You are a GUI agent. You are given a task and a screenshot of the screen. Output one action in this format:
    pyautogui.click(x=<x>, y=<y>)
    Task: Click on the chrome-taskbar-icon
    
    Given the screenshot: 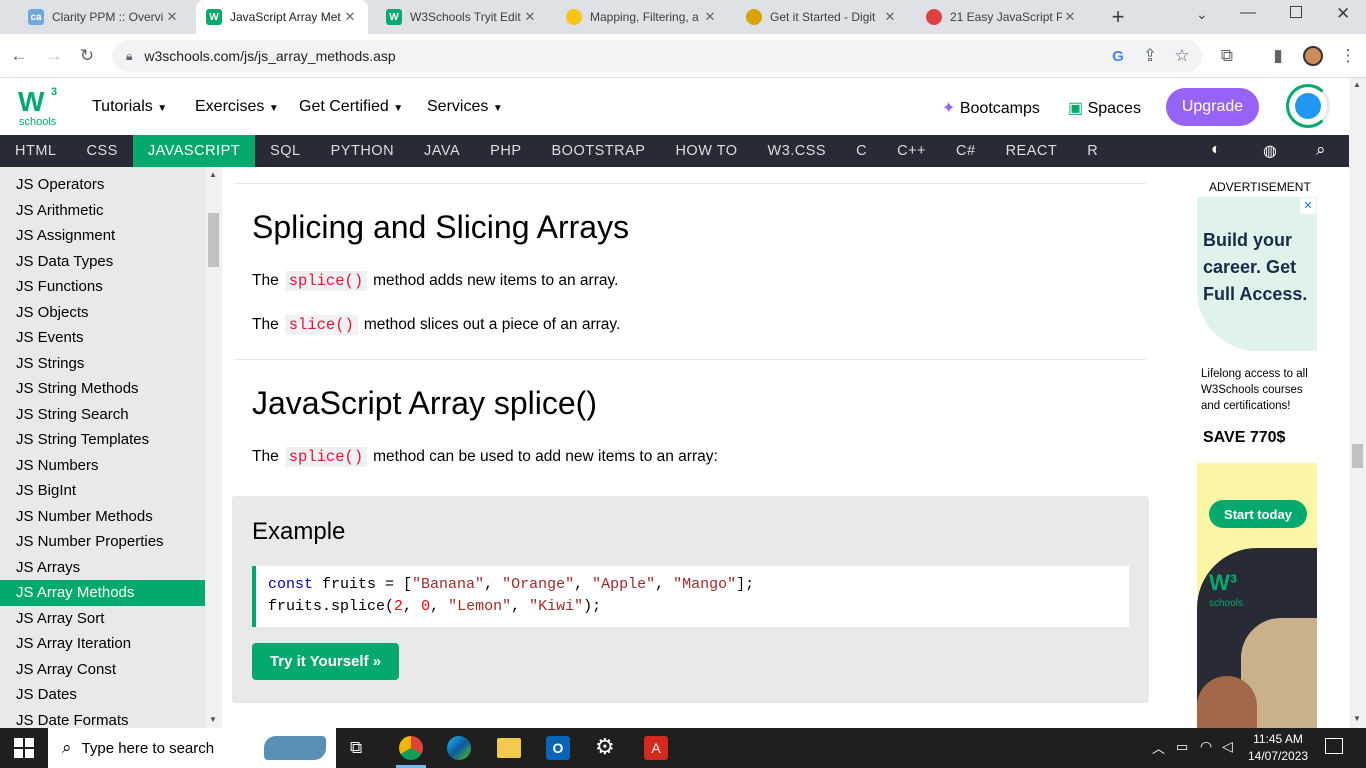 What is the action you would take?
    pyautogui.click(x=411, y=748)
    